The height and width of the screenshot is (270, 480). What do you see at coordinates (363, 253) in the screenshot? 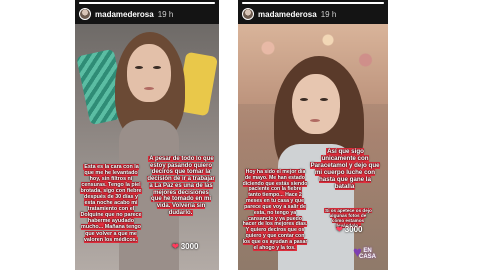
I see `en-casa-sticker: ♥ EN CASA` at bounding box center [363, 253].